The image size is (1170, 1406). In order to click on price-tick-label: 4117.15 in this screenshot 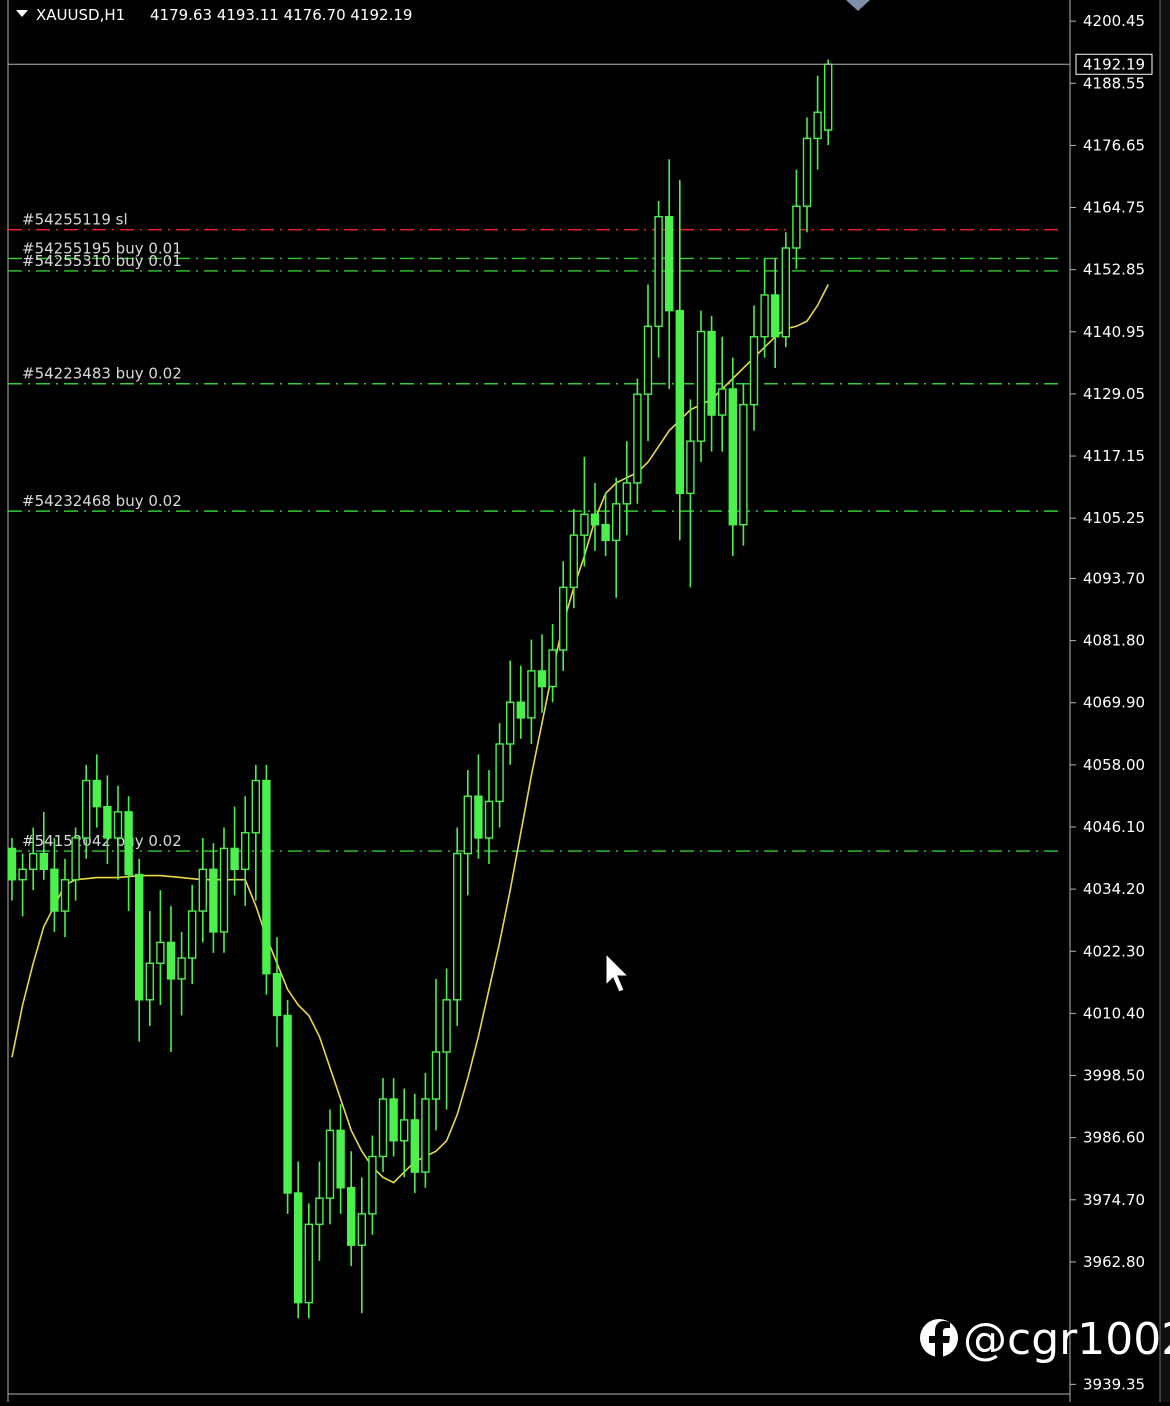, I will do `click(1114, 456)`.